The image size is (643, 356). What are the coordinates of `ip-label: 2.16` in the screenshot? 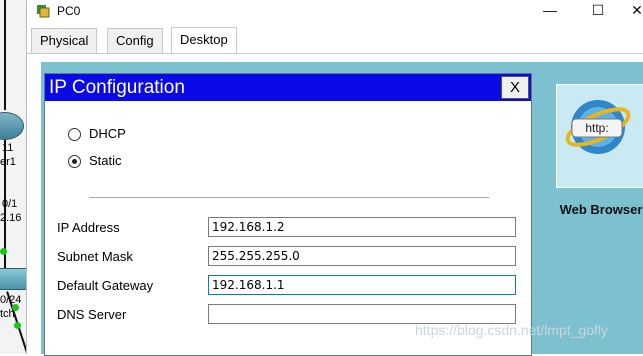 It's located at (11, 218).